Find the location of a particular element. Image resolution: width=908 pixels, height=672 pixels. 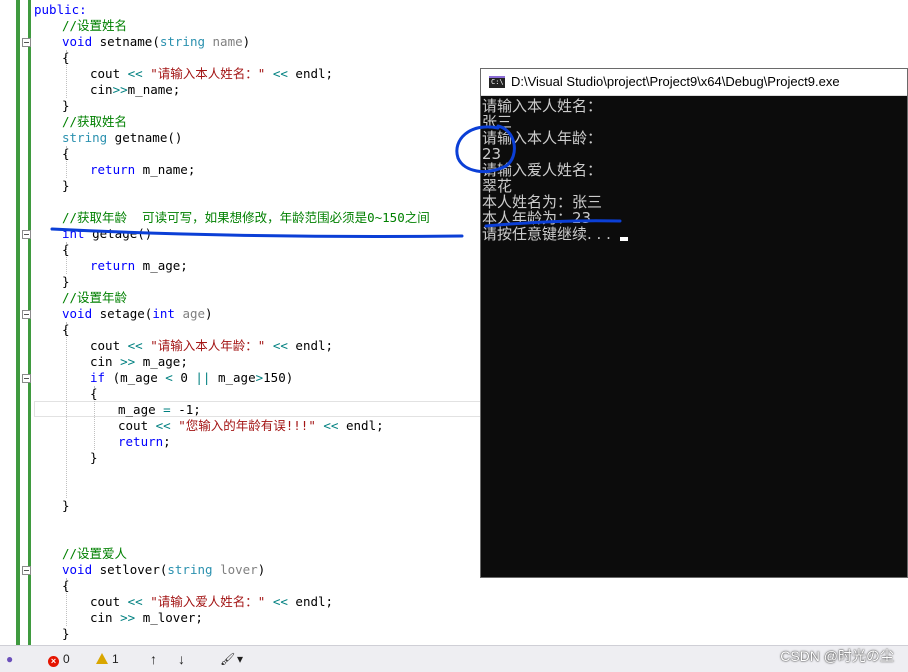

console-line: 请输入爱人姓名： is located at coordinates (542, 170).